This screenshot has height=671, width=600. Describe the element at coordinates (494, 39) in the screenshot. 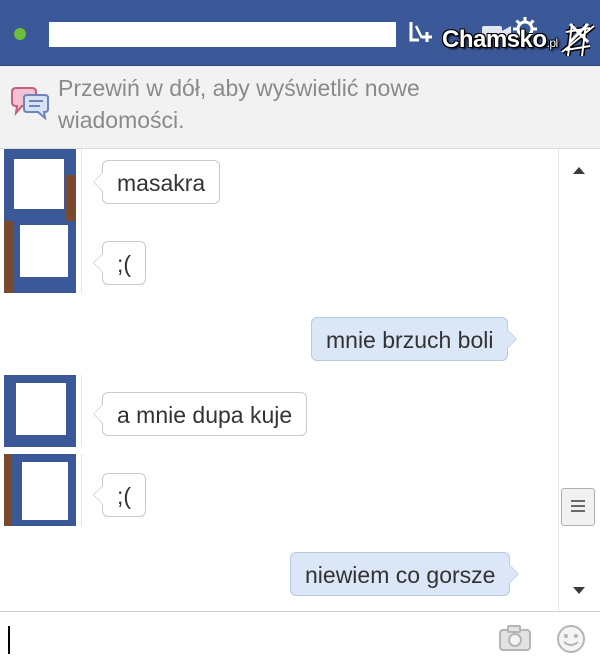

I see `watermark-main: Chamsko` at that location.